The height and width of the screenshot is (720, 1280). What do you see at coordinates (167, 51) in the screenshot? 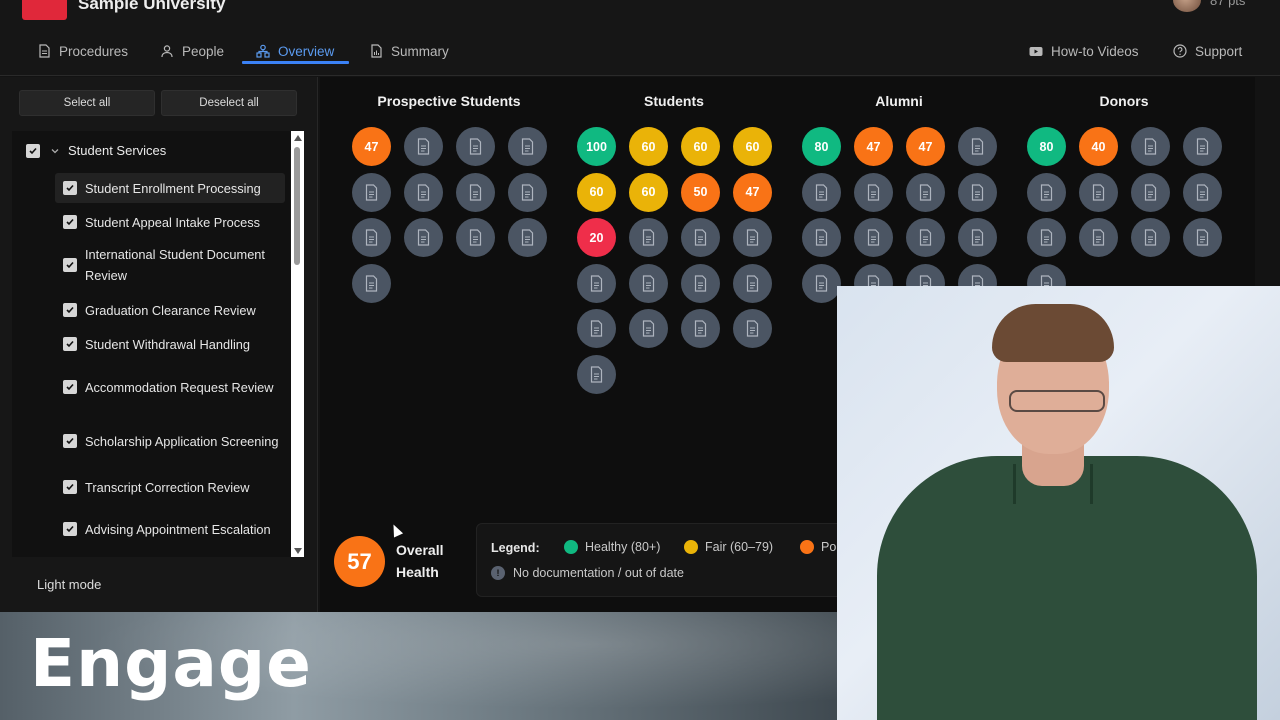
I see `people-icon` at bounding box center [167, 51].